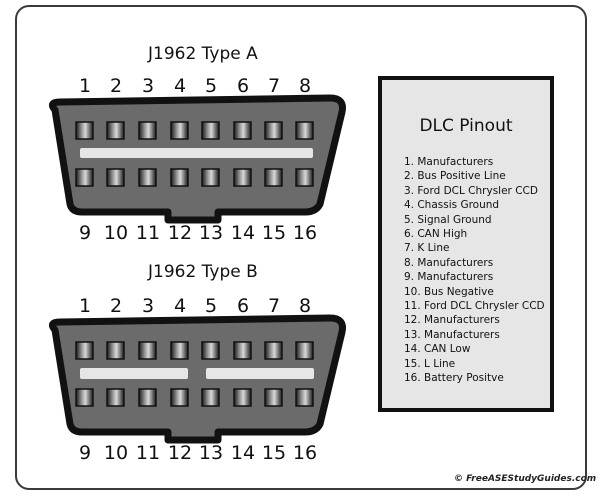  I want to click on pinout-item: 10. Bus Negative, so click(449, 291).